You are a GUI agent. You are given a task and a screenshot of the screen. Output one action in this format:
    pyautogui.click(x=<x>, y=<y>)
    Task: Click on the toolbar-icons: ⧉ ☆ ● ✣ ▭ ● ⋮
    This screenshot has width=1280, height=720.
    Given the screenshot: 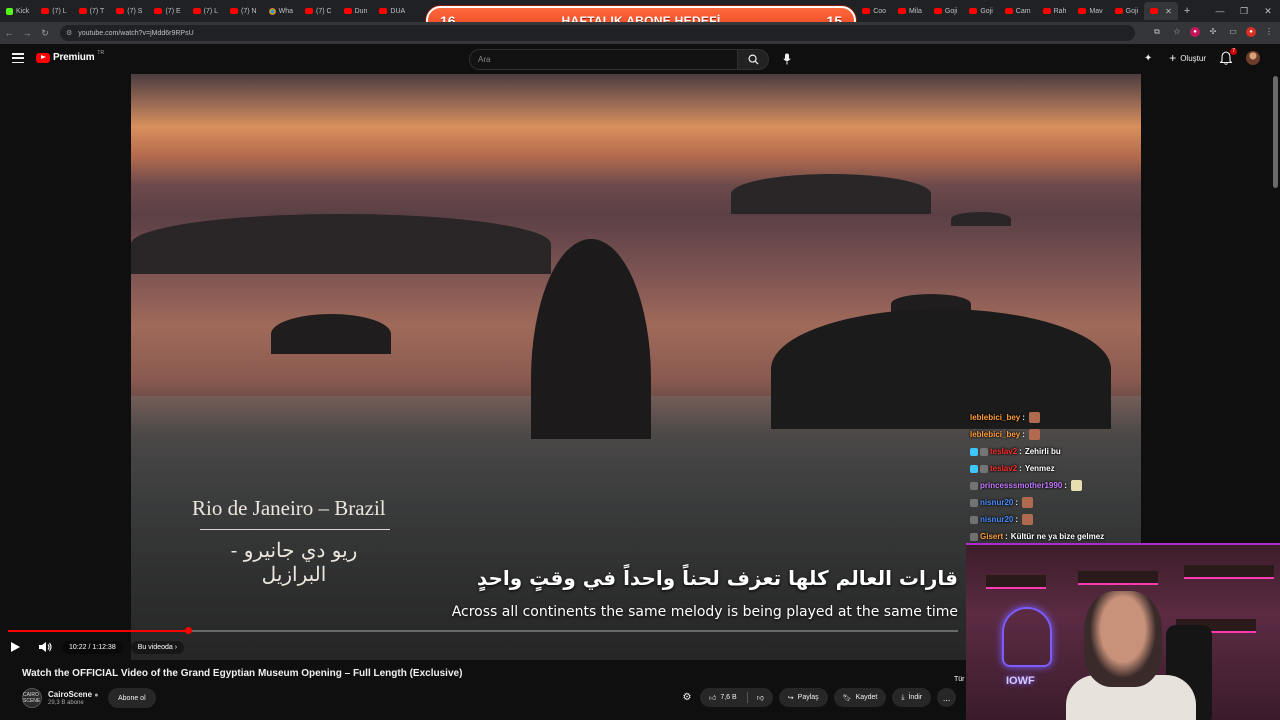 What is the action you would take?
    pyautogui.click(x=1213, y=32)
    